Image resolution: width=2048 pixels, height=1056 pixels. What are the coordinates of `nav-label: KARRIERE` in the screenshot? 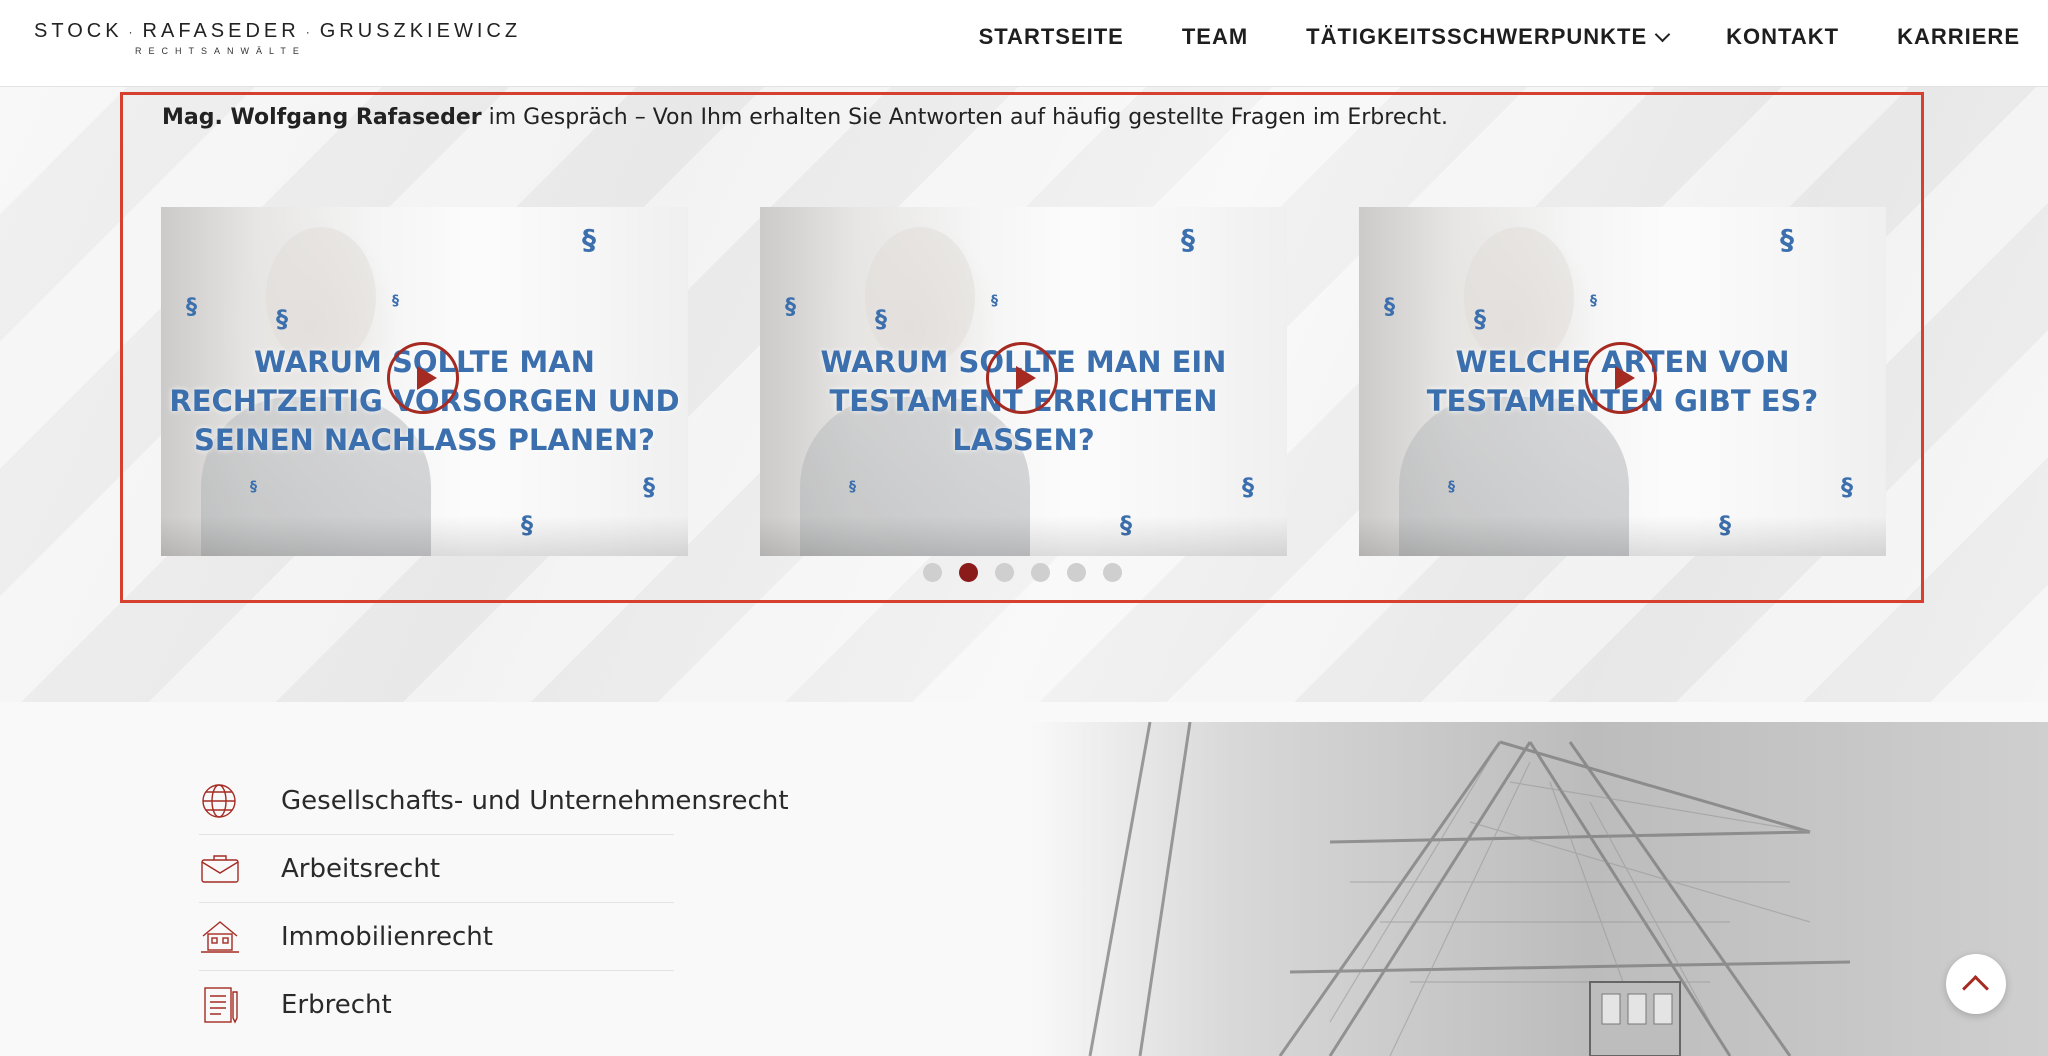 It's located at (1958, 36).